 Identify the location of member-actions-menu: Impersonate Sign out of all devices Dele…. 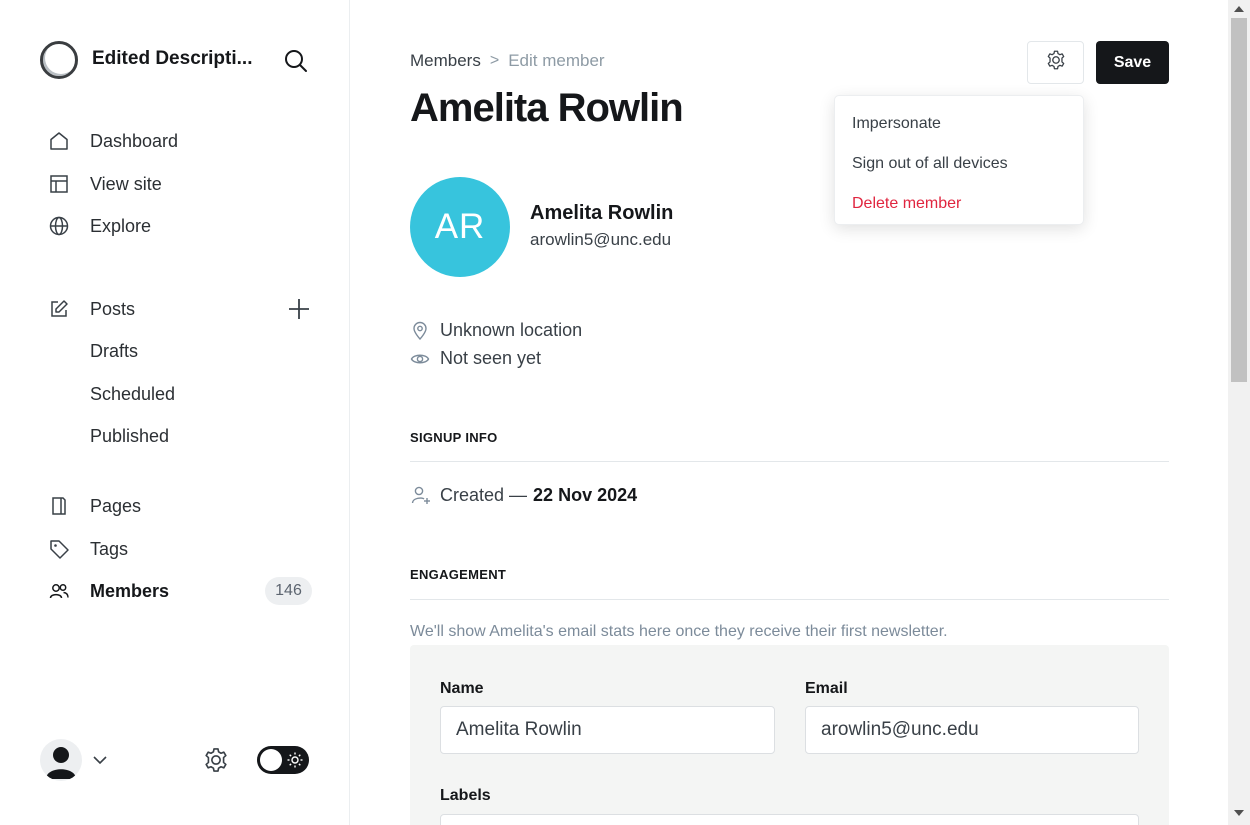
(959, 160).